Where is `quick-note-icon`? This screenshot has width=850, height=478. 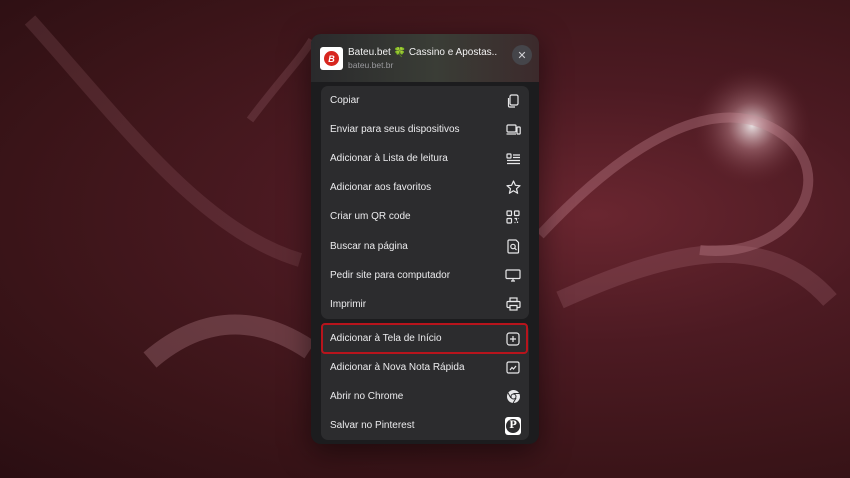
quick-note-icon is located at coordinates (513, 368).